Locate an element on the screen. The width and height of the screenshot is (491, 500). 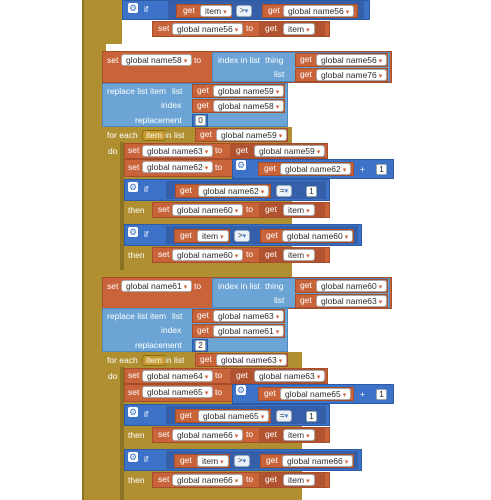
var-value: global name56 is located at coordinates (349, 60).